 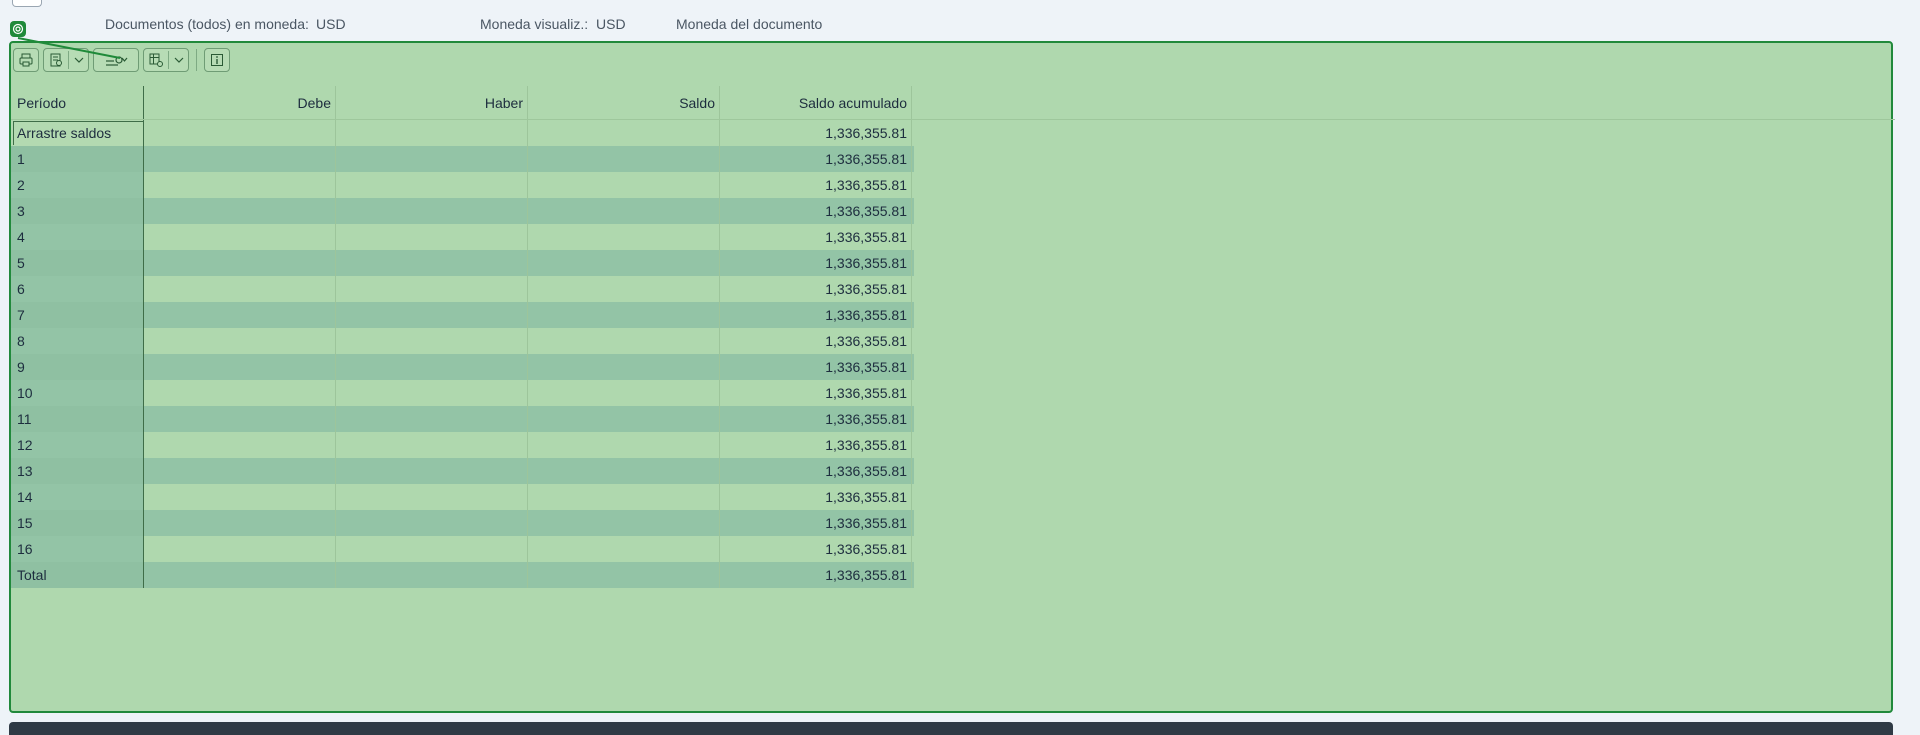 I want to click on cell-period: 15, so click(x=77, y=523).